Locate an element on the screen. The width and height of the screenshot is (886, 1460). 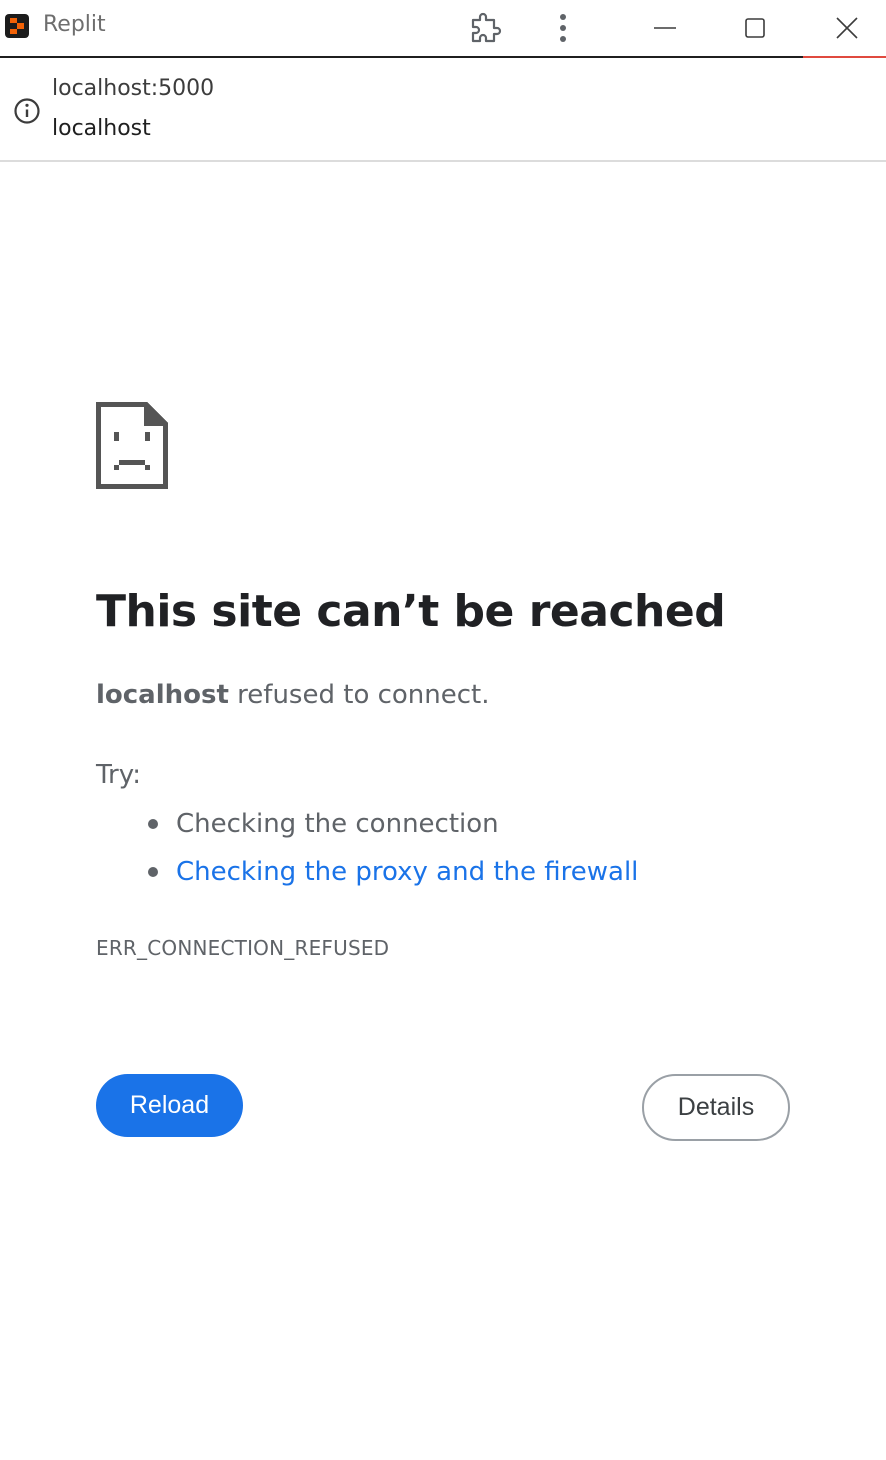
minimize-button is located at coordinates (665, 28).